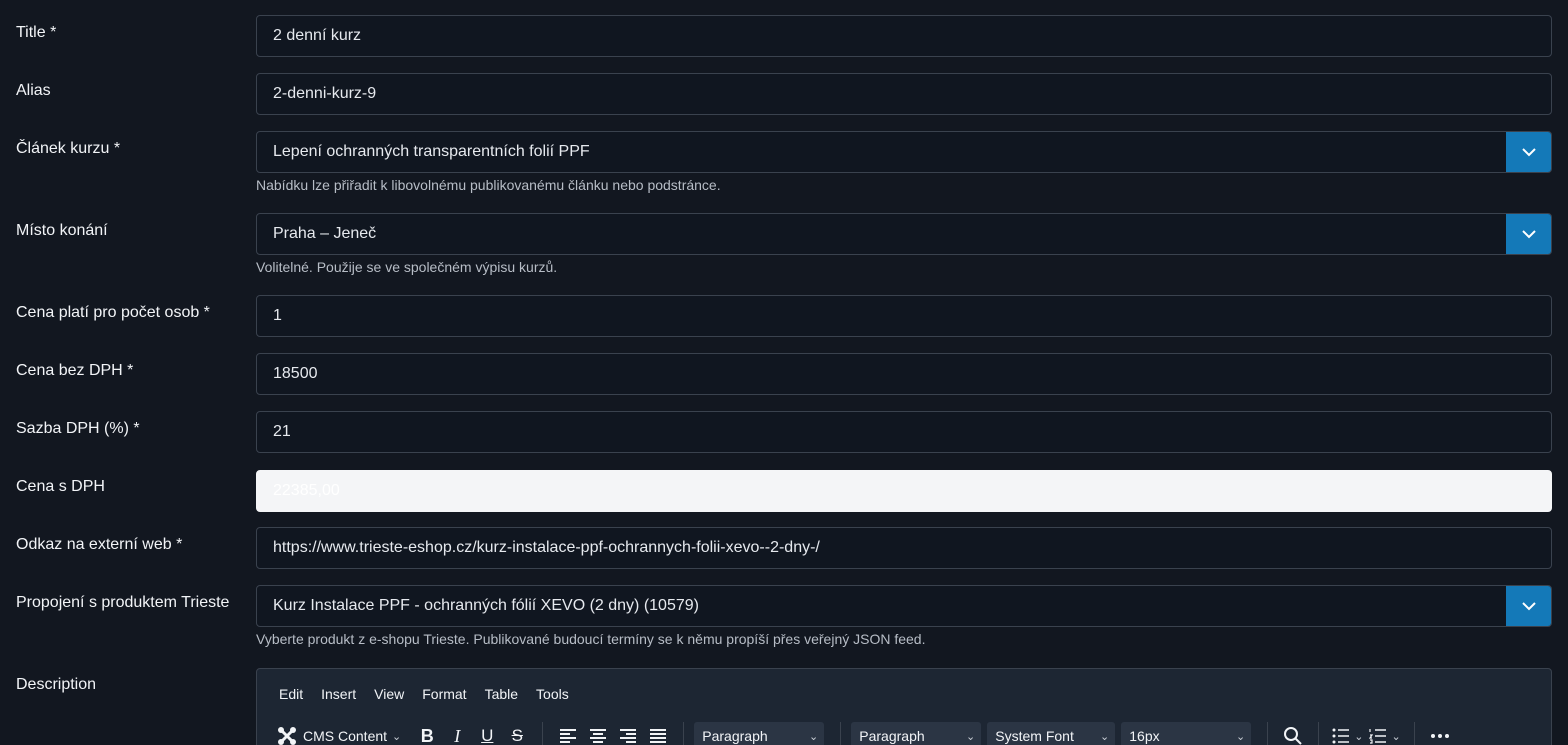 This screenshot has height=745, width=1568. What do you see at coordinates (444, 694) in the screenshot?
I see `menu-format: Format` at bounding box center [444, 694].